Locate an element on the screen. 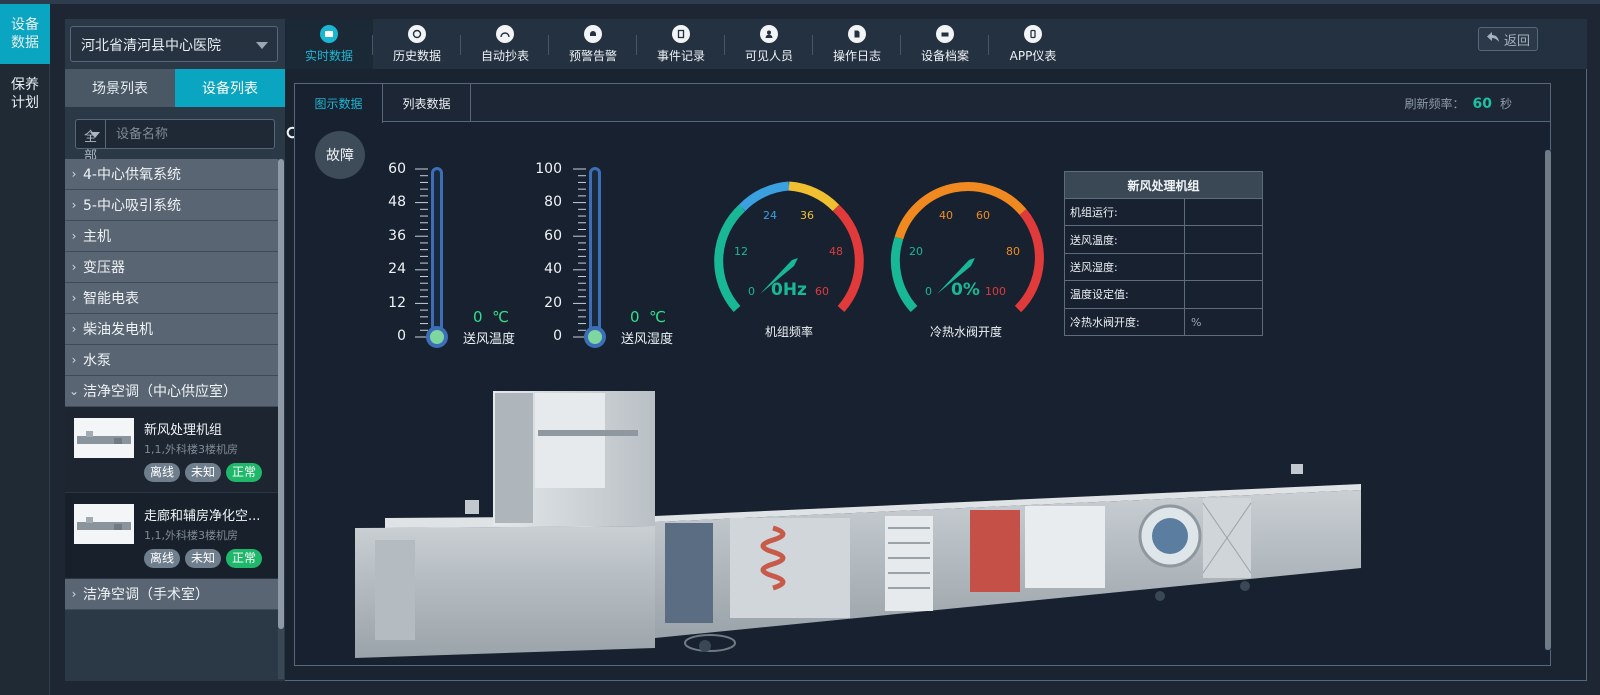  panel-scrollbar is located at coordinates (1548, 400).